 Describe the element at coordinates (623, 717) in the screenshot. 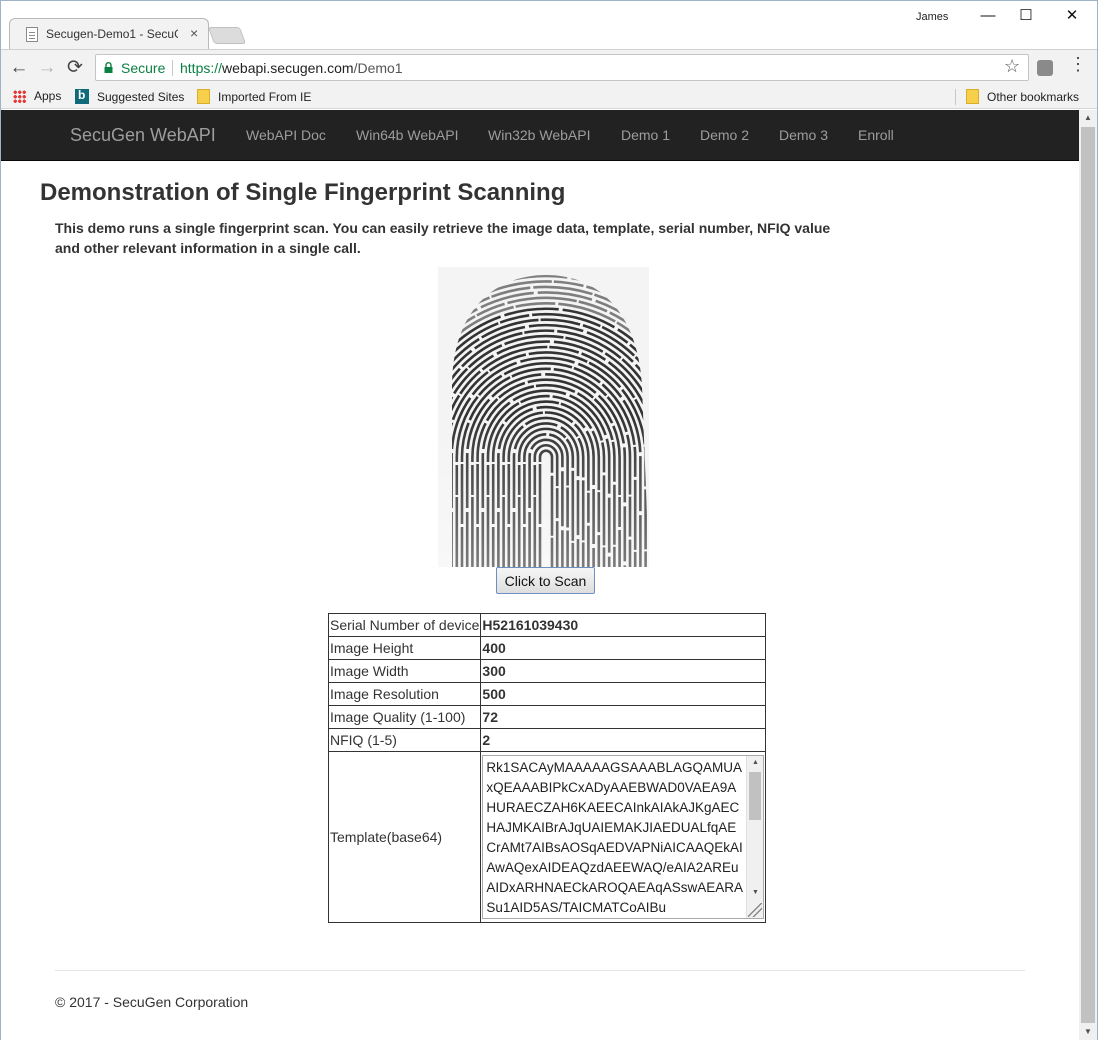

I see `quality-value: 72` at that location.